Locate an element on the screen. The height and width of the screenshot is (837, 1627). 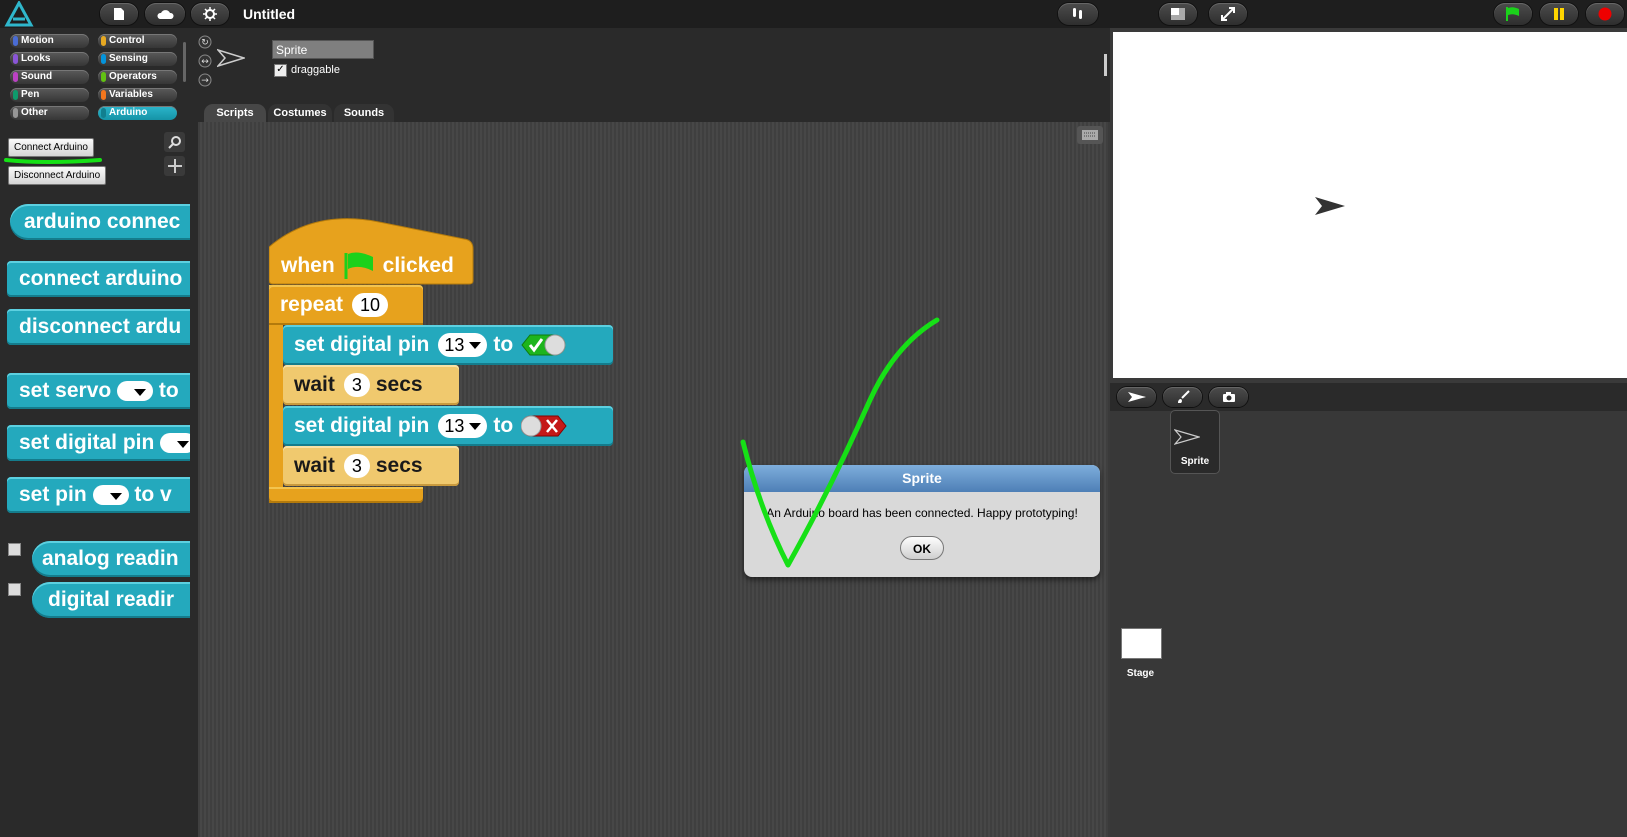
sprite-icon-label: Sprite is located at coordinates (1195, 461).